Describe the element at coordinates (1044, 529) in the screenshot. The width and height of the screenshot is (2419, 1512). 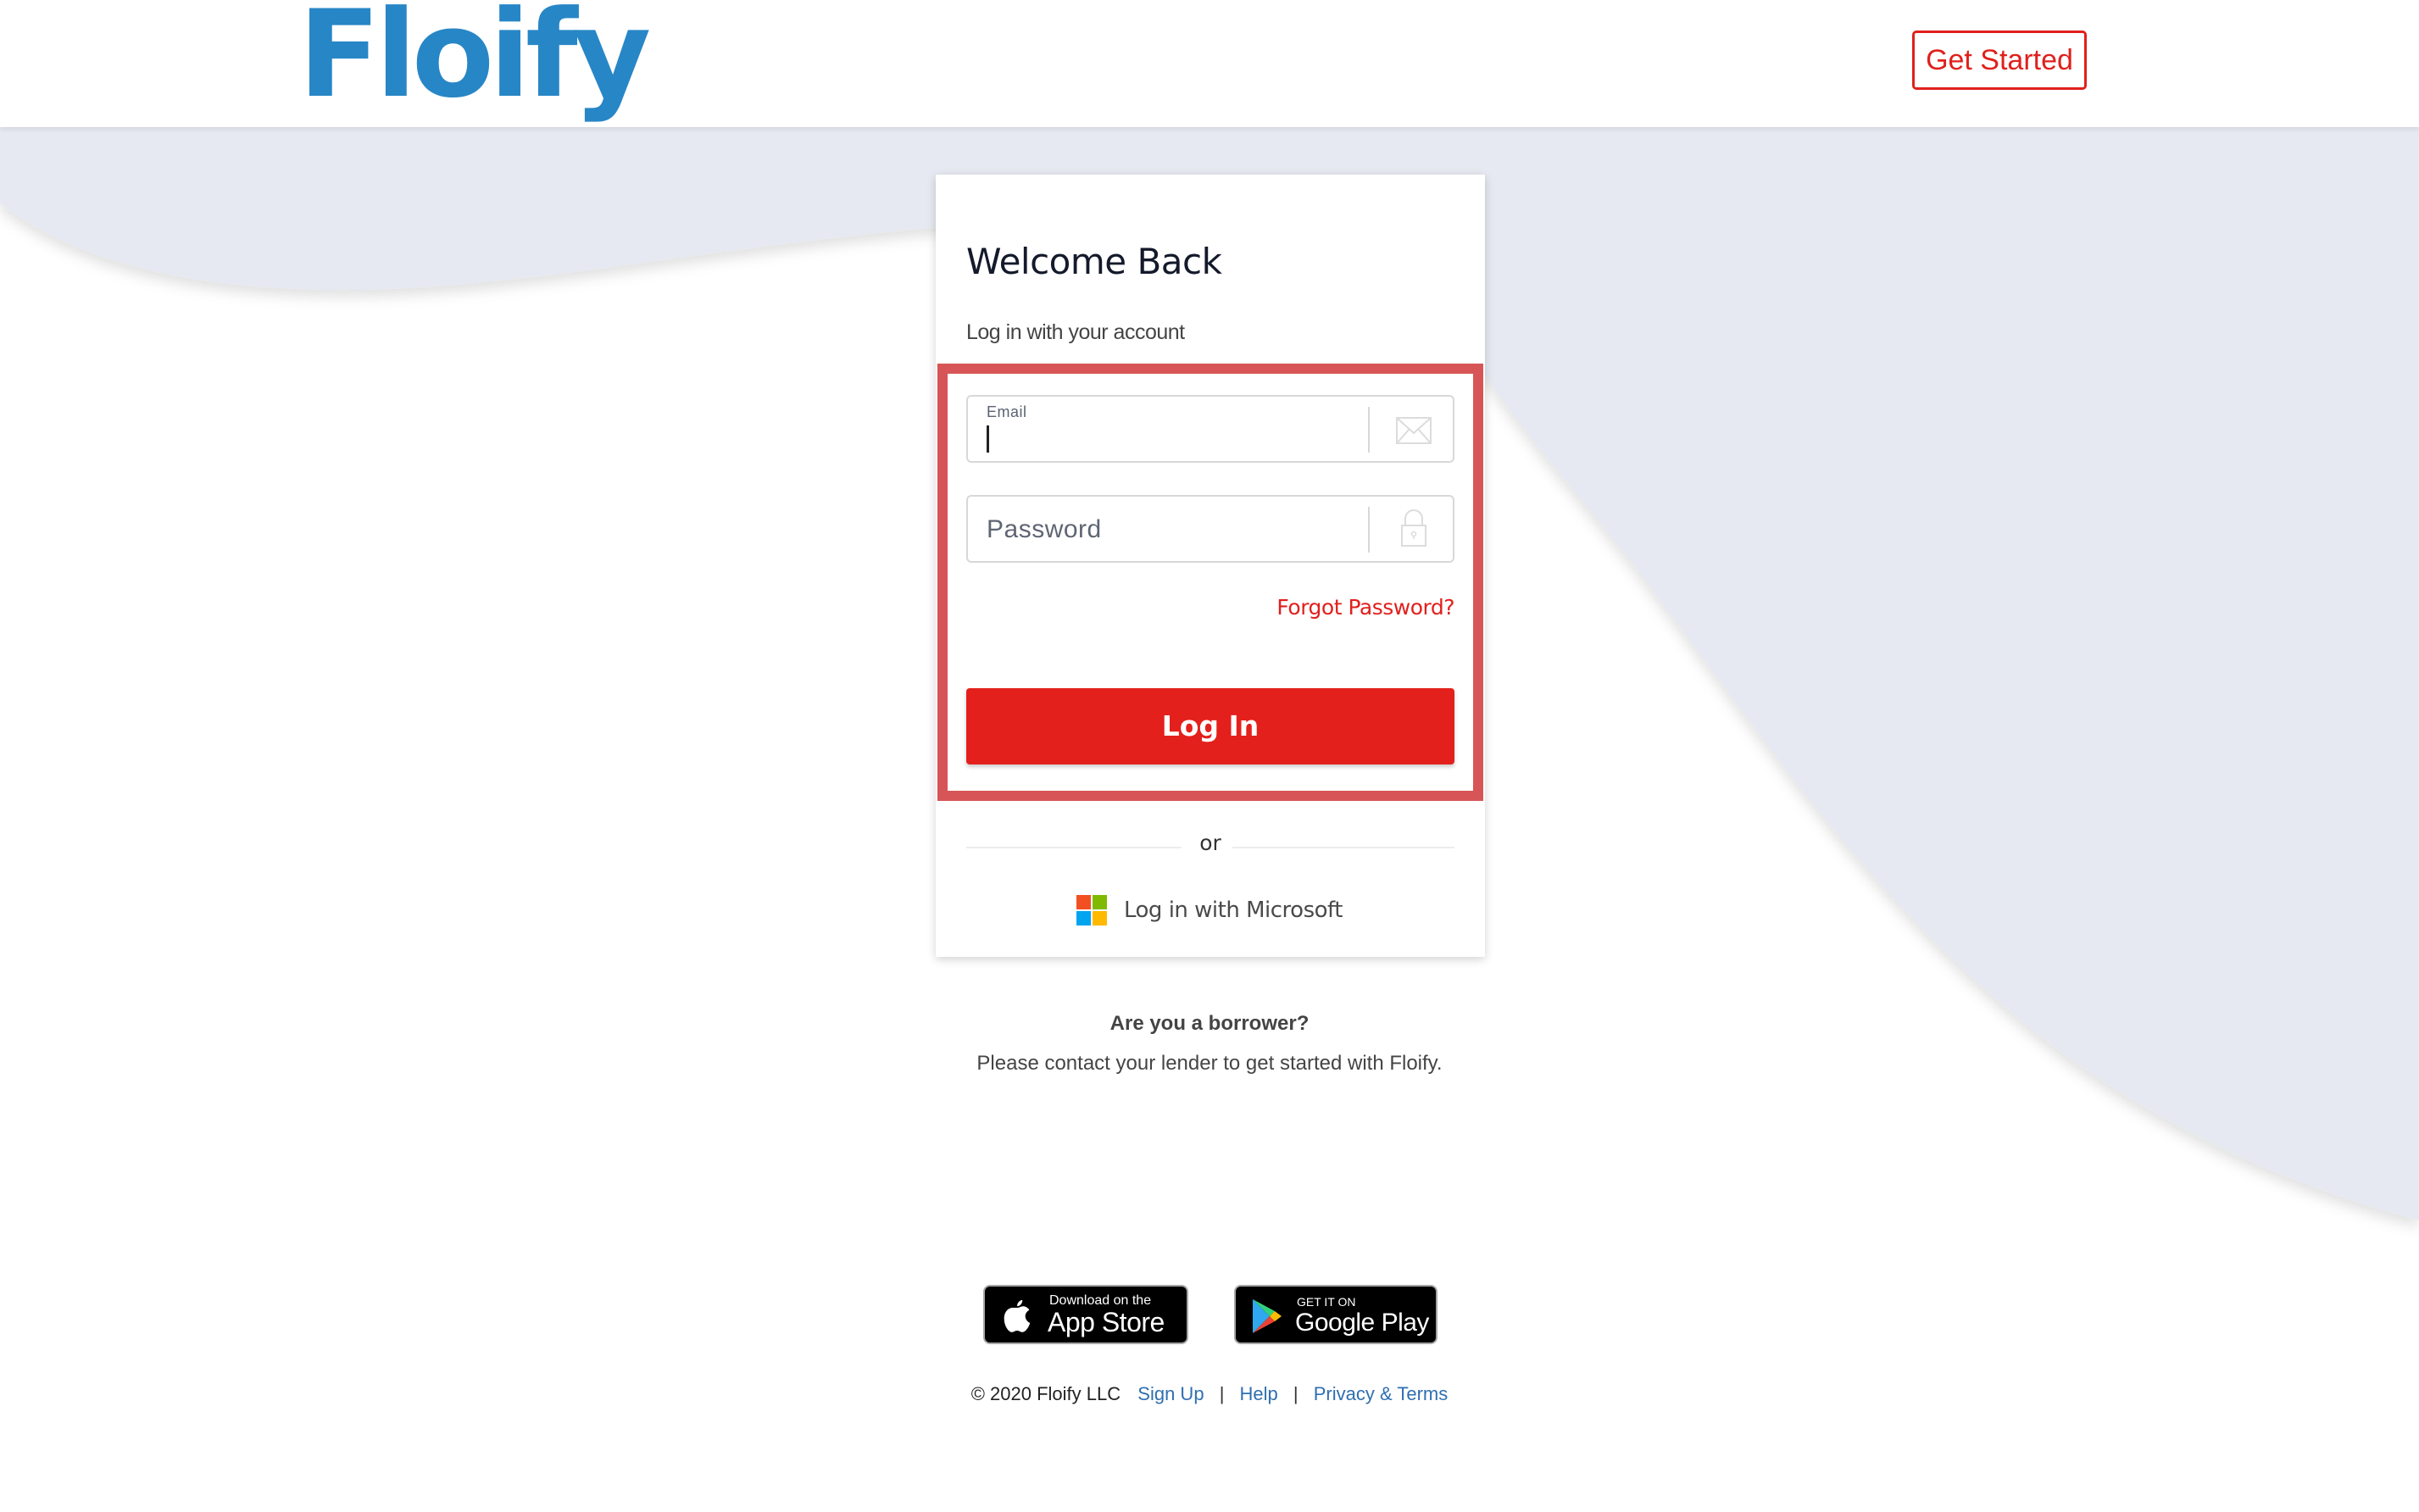
I see `password-placeholder: Password` at that location.